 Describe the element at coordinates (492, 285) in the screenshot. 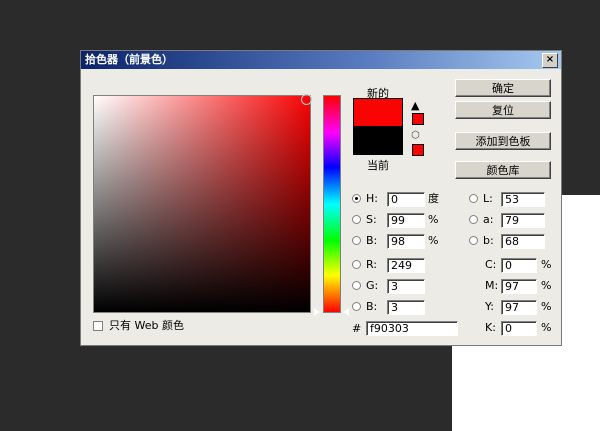

I see `m-label: M:` at that location.